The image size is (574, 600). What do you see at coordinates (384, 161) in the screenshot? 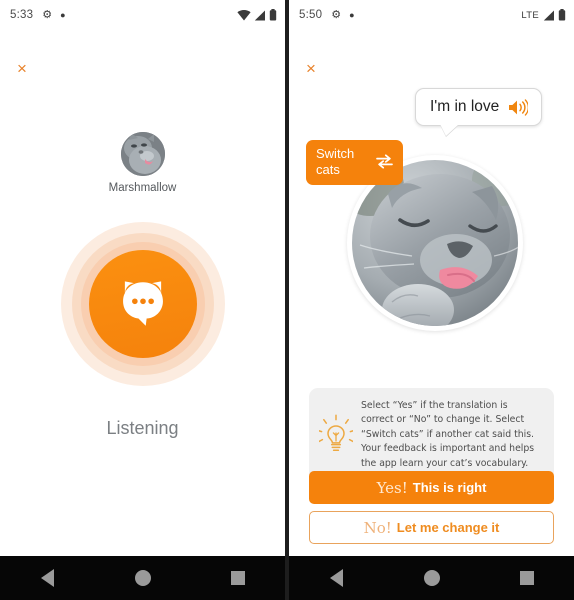
I see `swap-arrows-icon` at bounding box center [384, 161].